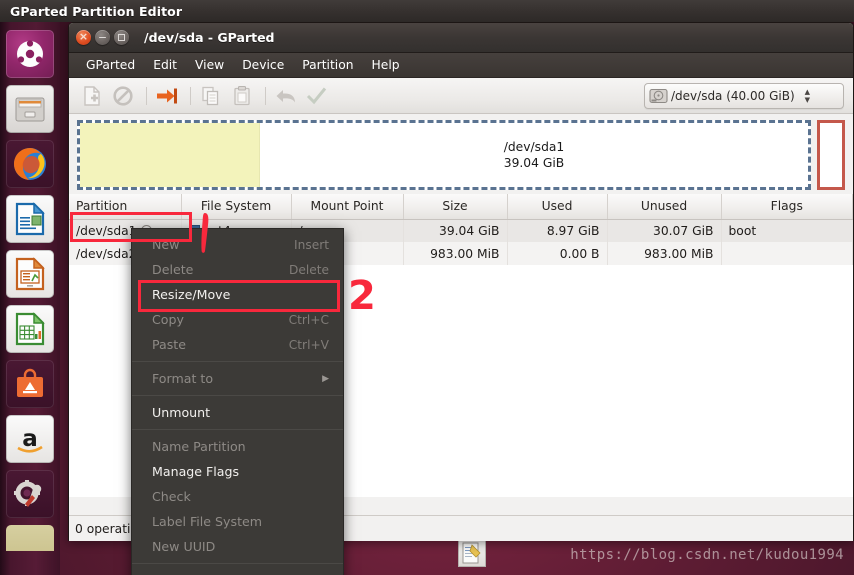 Image resolution: width=854 pixels, height=575 pixels. What do you see at coordinates (534, 163) in the screenshot?
I see `partition-graphic-size: 39.04 GiB` at bounding box center [534, 163].